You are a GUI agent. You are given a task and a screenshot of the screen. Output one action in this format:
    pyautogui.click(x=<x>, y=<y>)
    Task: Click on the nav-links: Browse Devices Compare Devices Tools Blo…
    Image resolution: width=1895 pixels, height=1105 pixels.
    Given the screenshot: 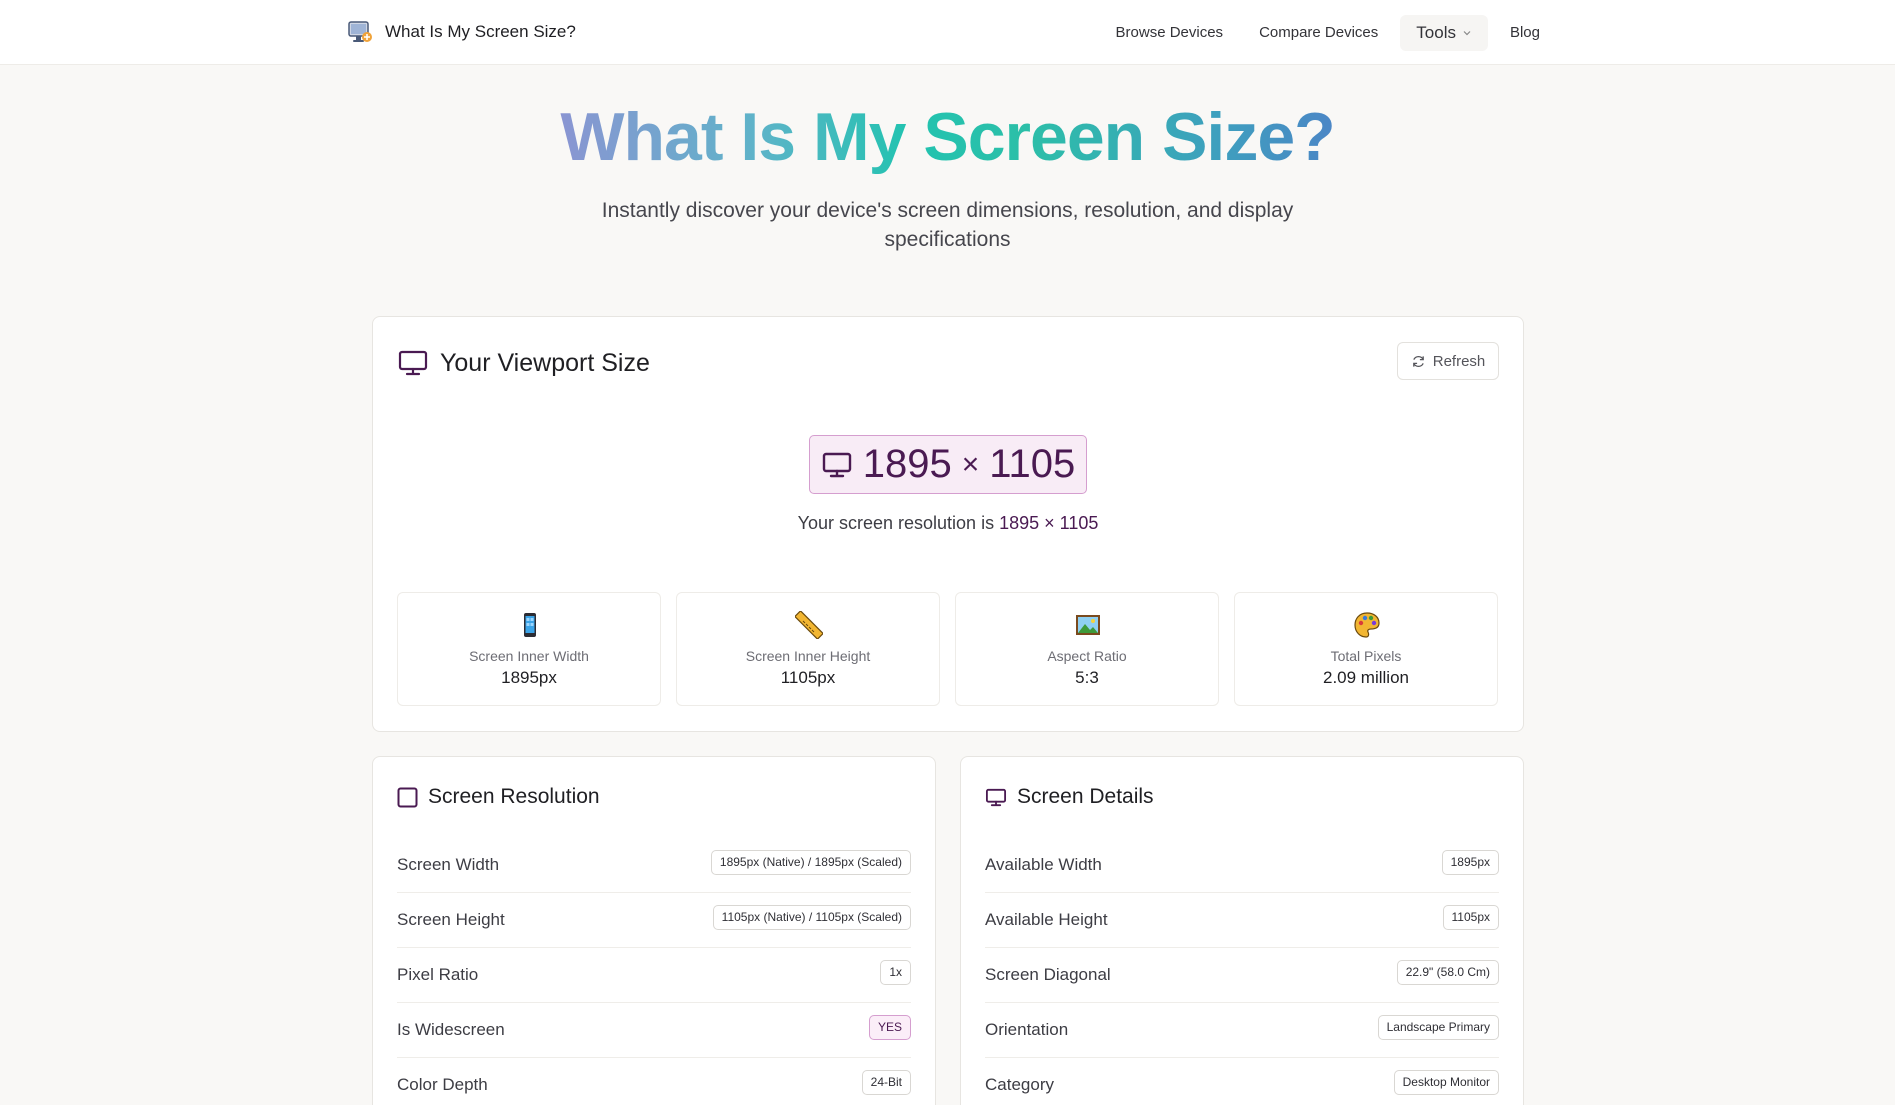 What is the action you would take?
    pyautogui.click(x=1328, y=32)
    